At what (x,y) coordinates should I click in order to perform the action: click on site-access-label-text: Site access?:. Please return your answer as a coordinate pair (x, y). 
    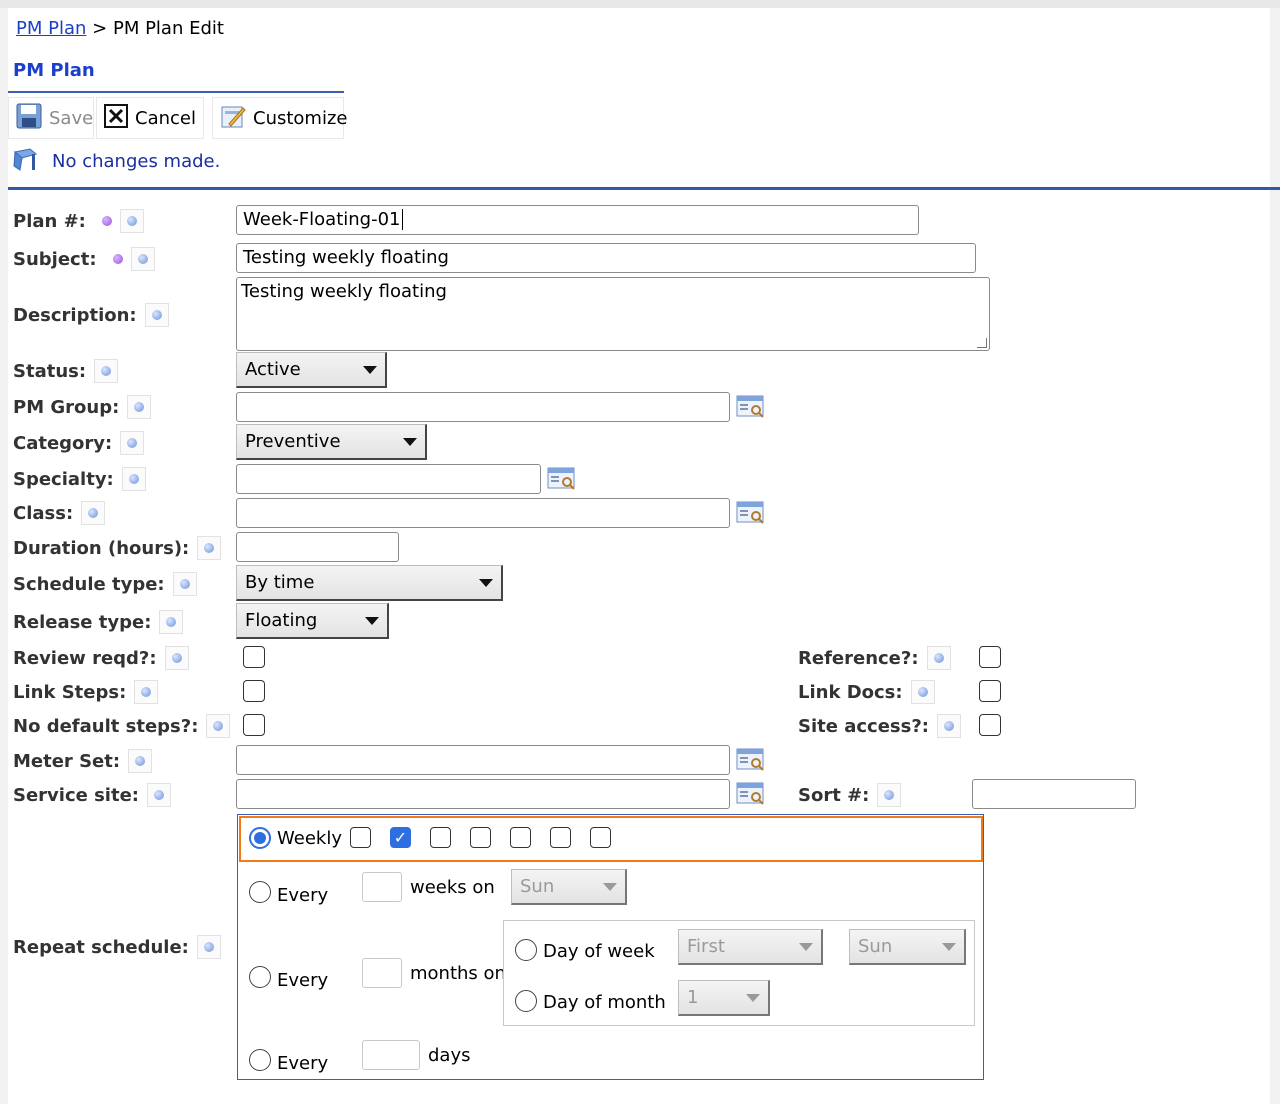
    Looking at the image, I should click on (863, 726).